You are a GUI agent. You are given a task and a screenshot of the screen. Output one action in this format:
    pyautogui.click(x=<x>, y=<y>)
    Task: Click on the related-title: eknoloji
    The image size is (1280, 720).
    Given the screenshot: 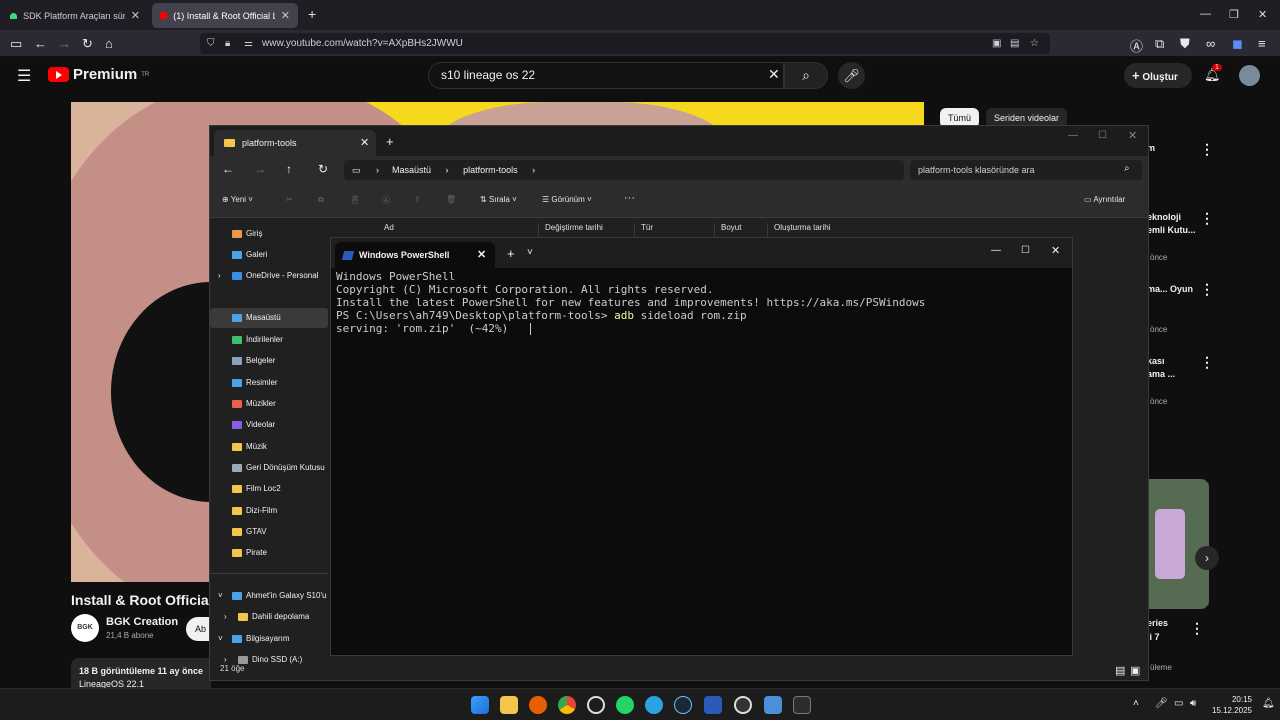 What is the action you would take?
    pyautogui.click(x=1164, y=217)
    